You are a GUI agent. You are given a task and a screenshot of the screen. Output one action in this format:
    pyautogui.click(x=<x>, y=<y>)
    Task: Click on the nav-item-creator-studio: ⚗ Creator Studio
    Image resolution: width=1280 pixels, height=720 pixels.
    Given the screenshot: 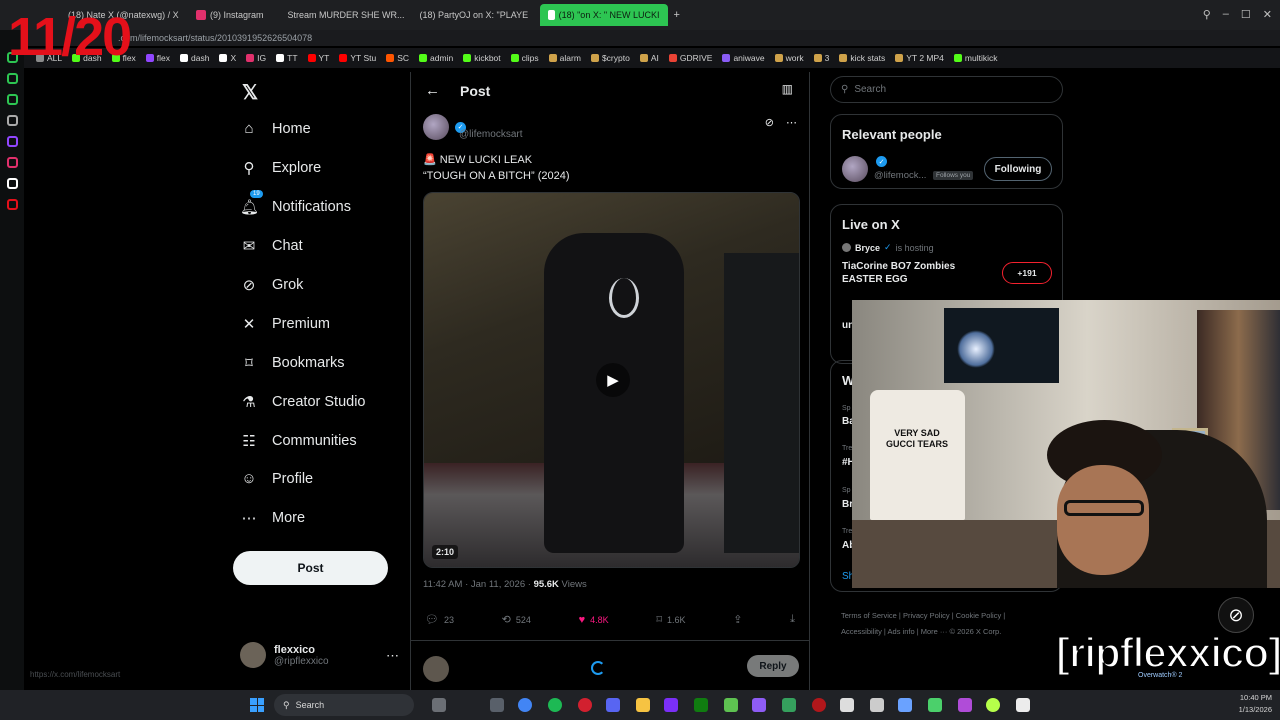 What is the action you would take?
    pyautogui.click(x=302, y=402)
    